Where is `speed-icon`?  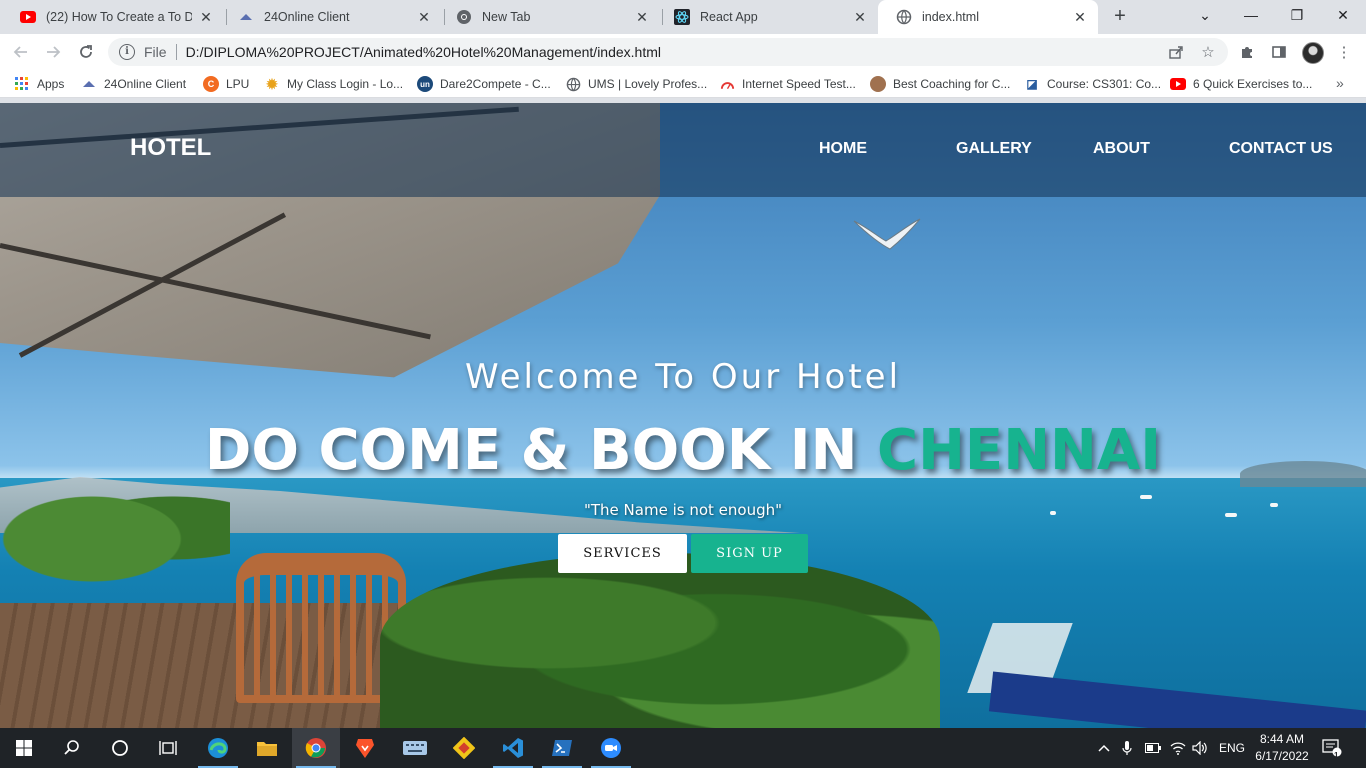 speed-icon is located at coordinates (727, 84).